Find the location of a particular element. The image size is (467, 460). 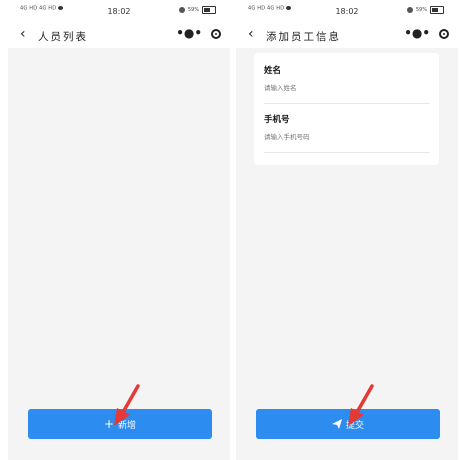

nav-bar: ‹ 人员列表 •●• is located at coordinates (119, 35).